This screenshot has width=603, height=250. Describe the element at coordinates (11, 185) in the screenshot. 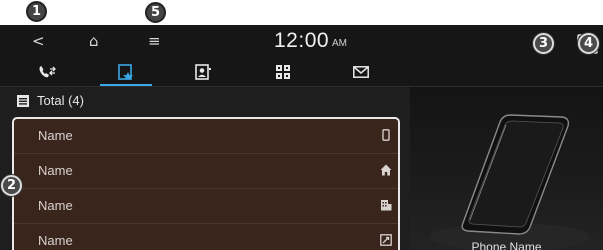

I see `callout-2: 2` at that location.